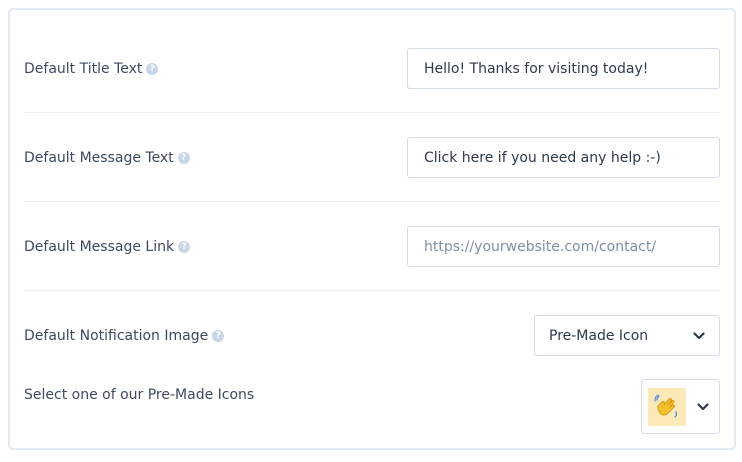  I want to click on title-text-label: Default Title Text ?, so click(91, 69).